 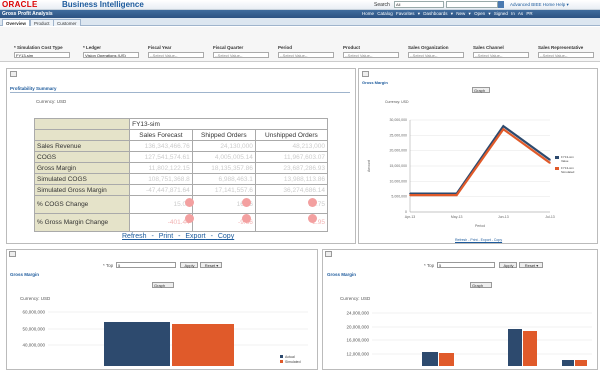 What do you see at coordinates (357, 354) in the screenshot?
I see `y-tick-label: 12,000,000` at bounding box center [357, 354].